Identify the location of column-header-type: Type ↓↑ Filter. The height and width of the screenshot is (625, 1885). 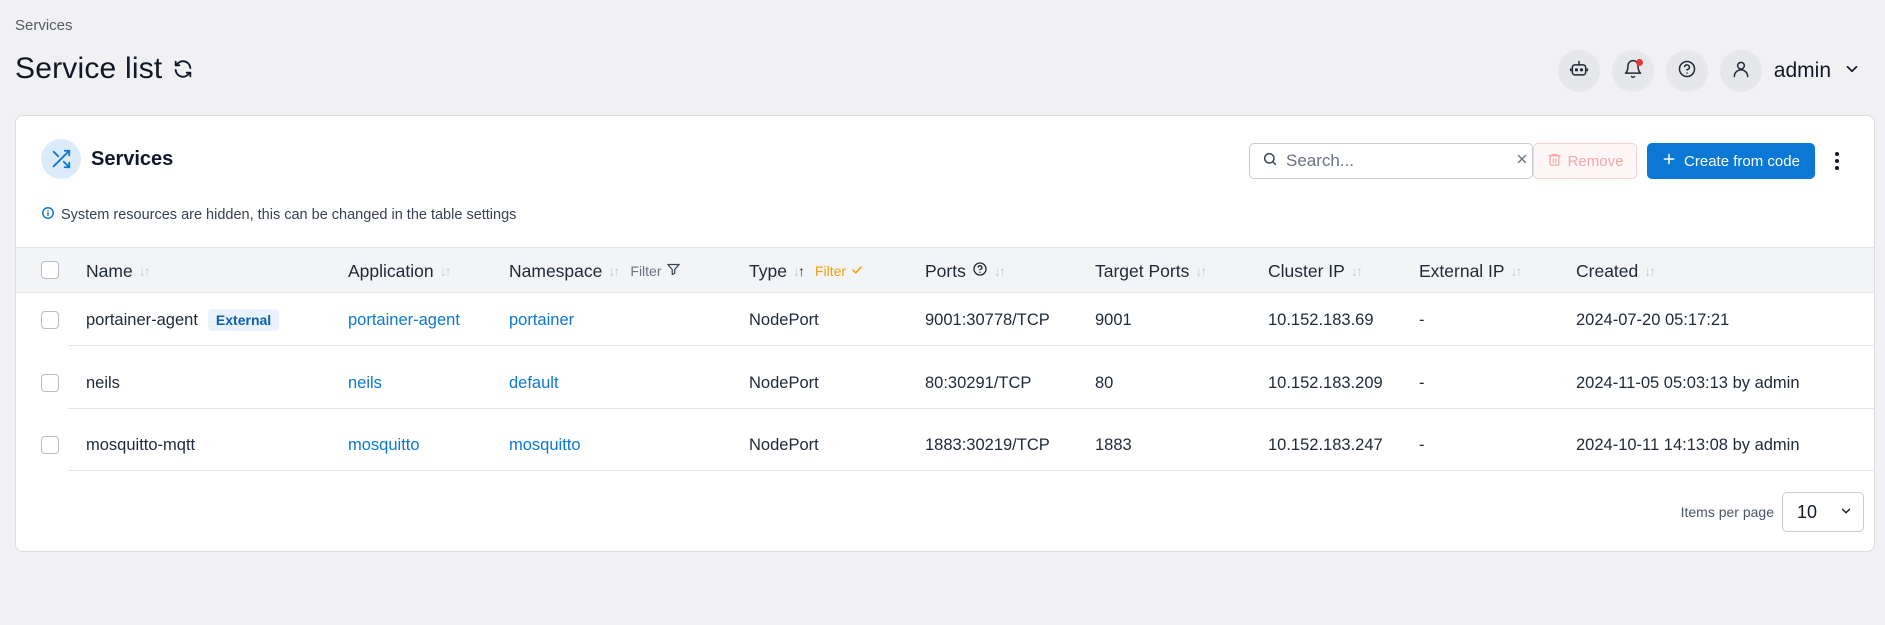
(806, 271).